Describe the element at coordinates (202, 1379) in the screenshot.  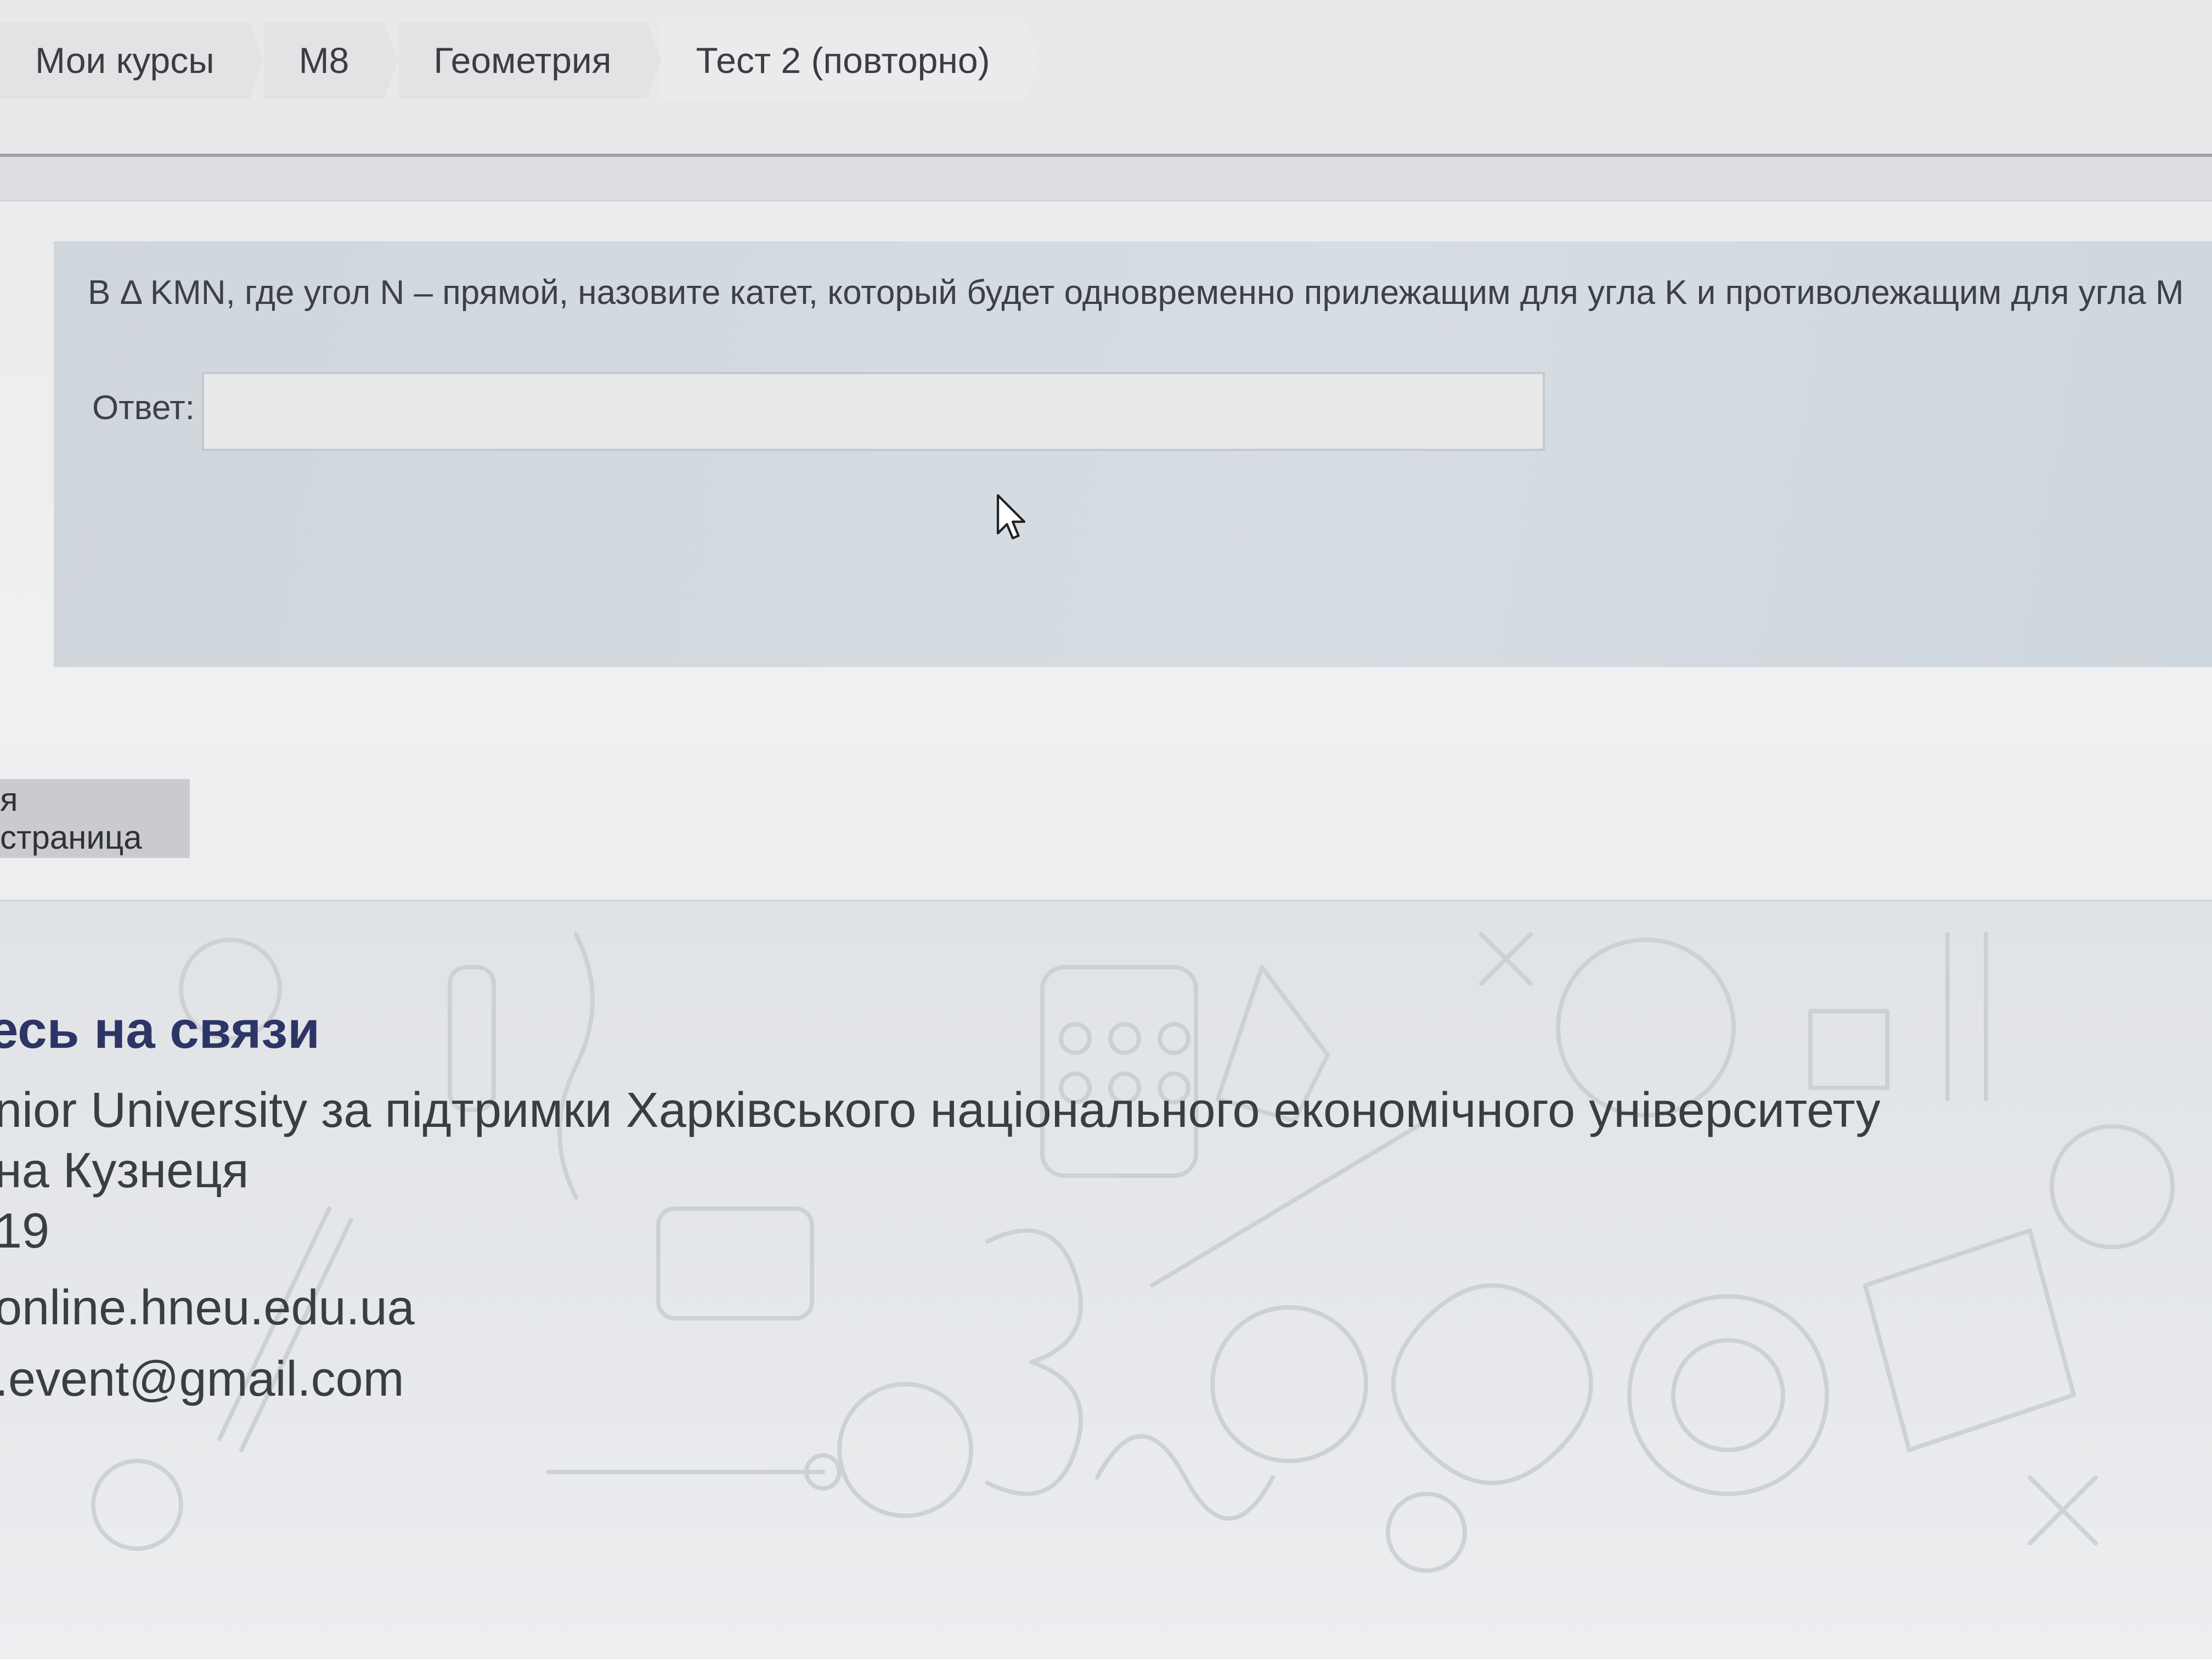
I see `footer-email-link: .event@gmail.com` at that location.